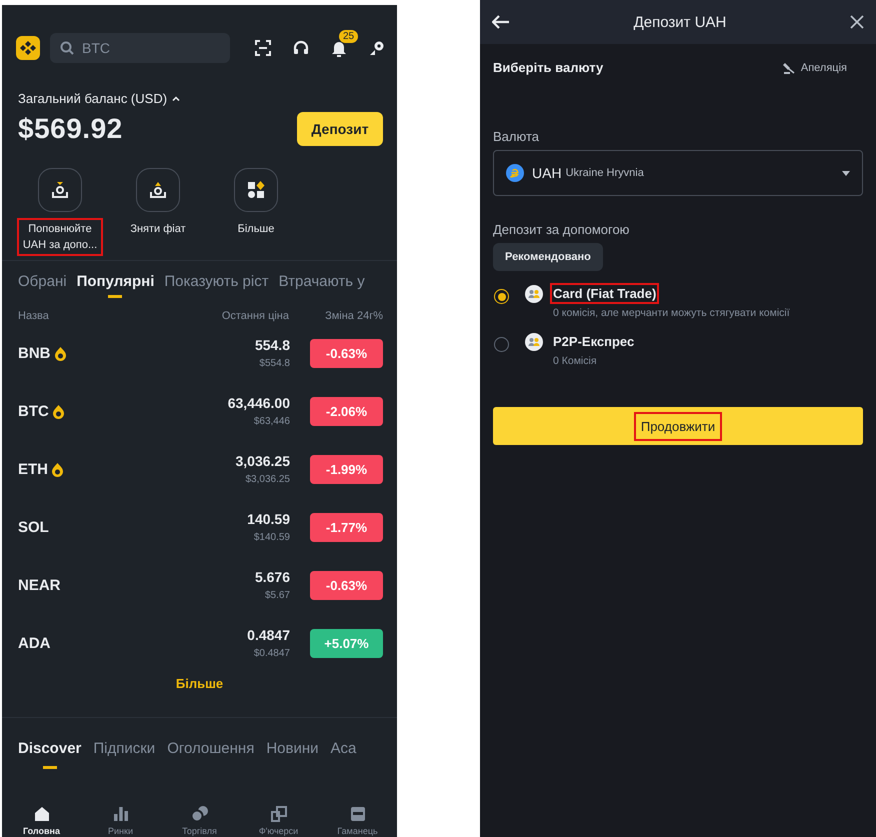 The width and height of the screenshot is (876, 837). Describe the element at coordinates (561, 229) in the screenshot. I see `field-label: Депозит за допомогою` at that location.